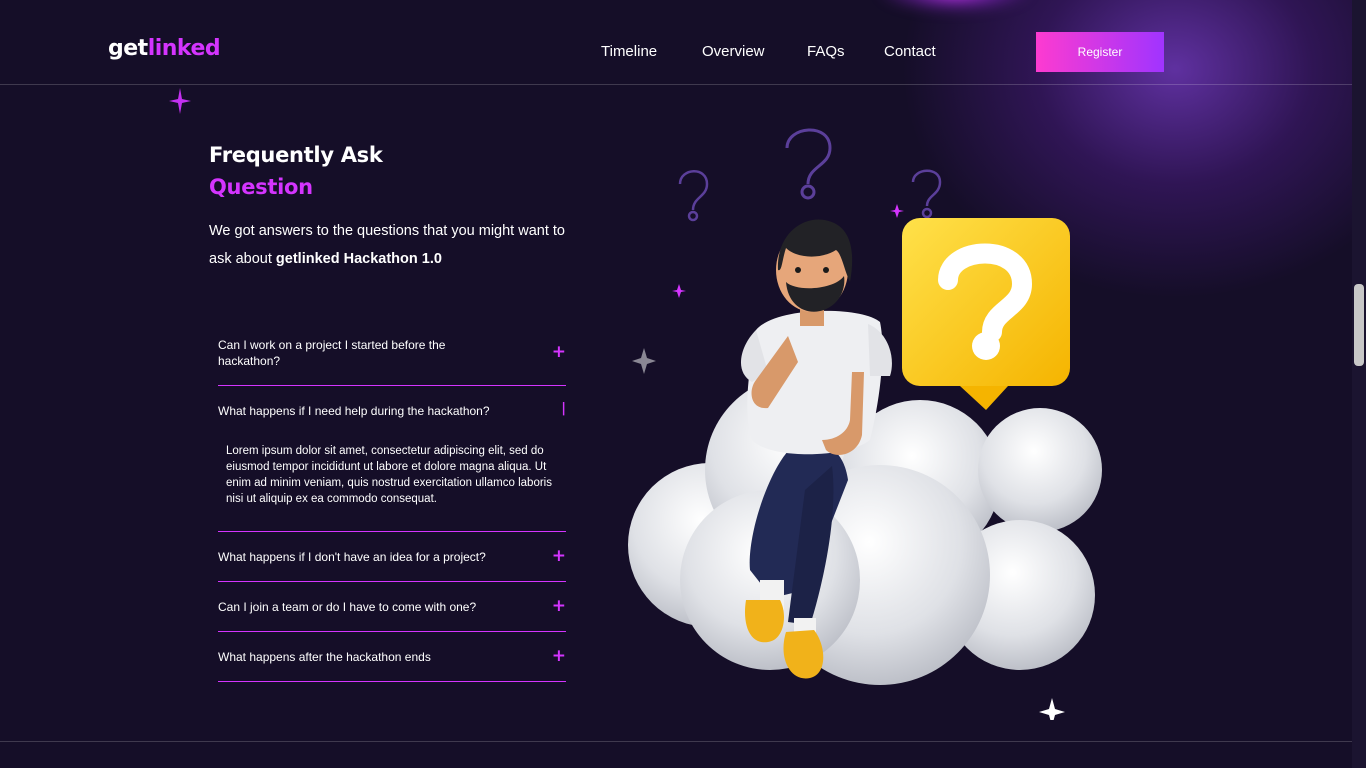 The height and width of the screenshot is (768, 1366). Describe the element at coordinates (128, 48) in the screenshot. I see `logo-part-get: get` at that location.